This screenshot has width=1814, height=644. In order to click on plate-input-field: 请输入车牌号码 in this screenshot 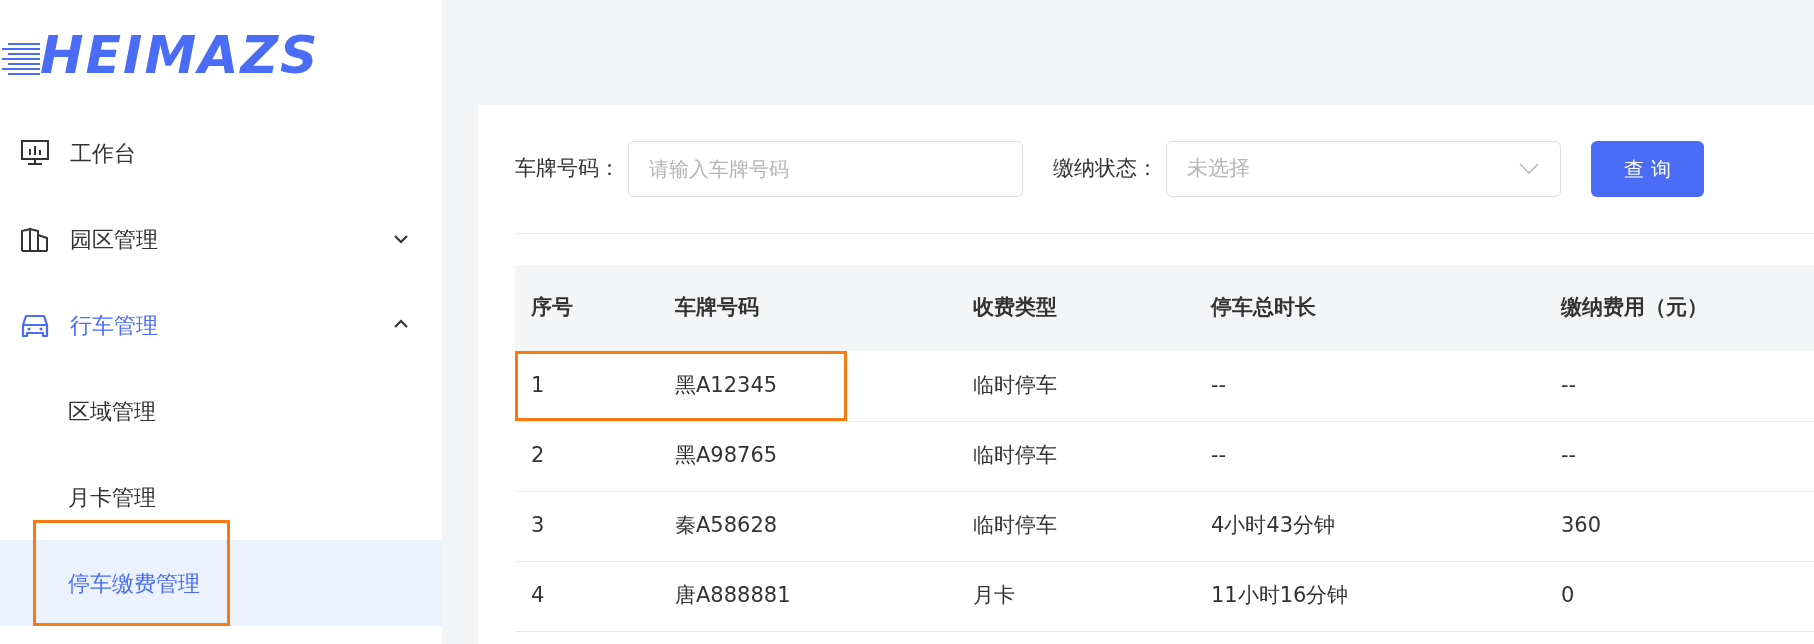, I will do `click(825, 169)`.